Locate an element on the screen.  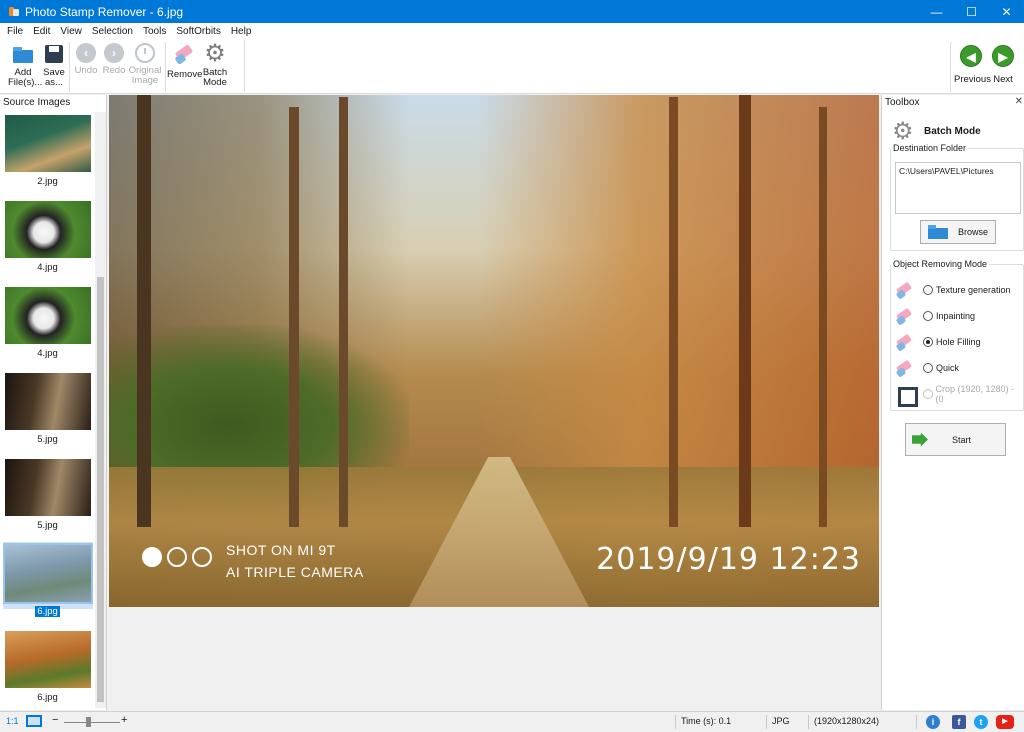
batch-mode-button: ⚙ Batch Mode is located at coordinates (215, 64).